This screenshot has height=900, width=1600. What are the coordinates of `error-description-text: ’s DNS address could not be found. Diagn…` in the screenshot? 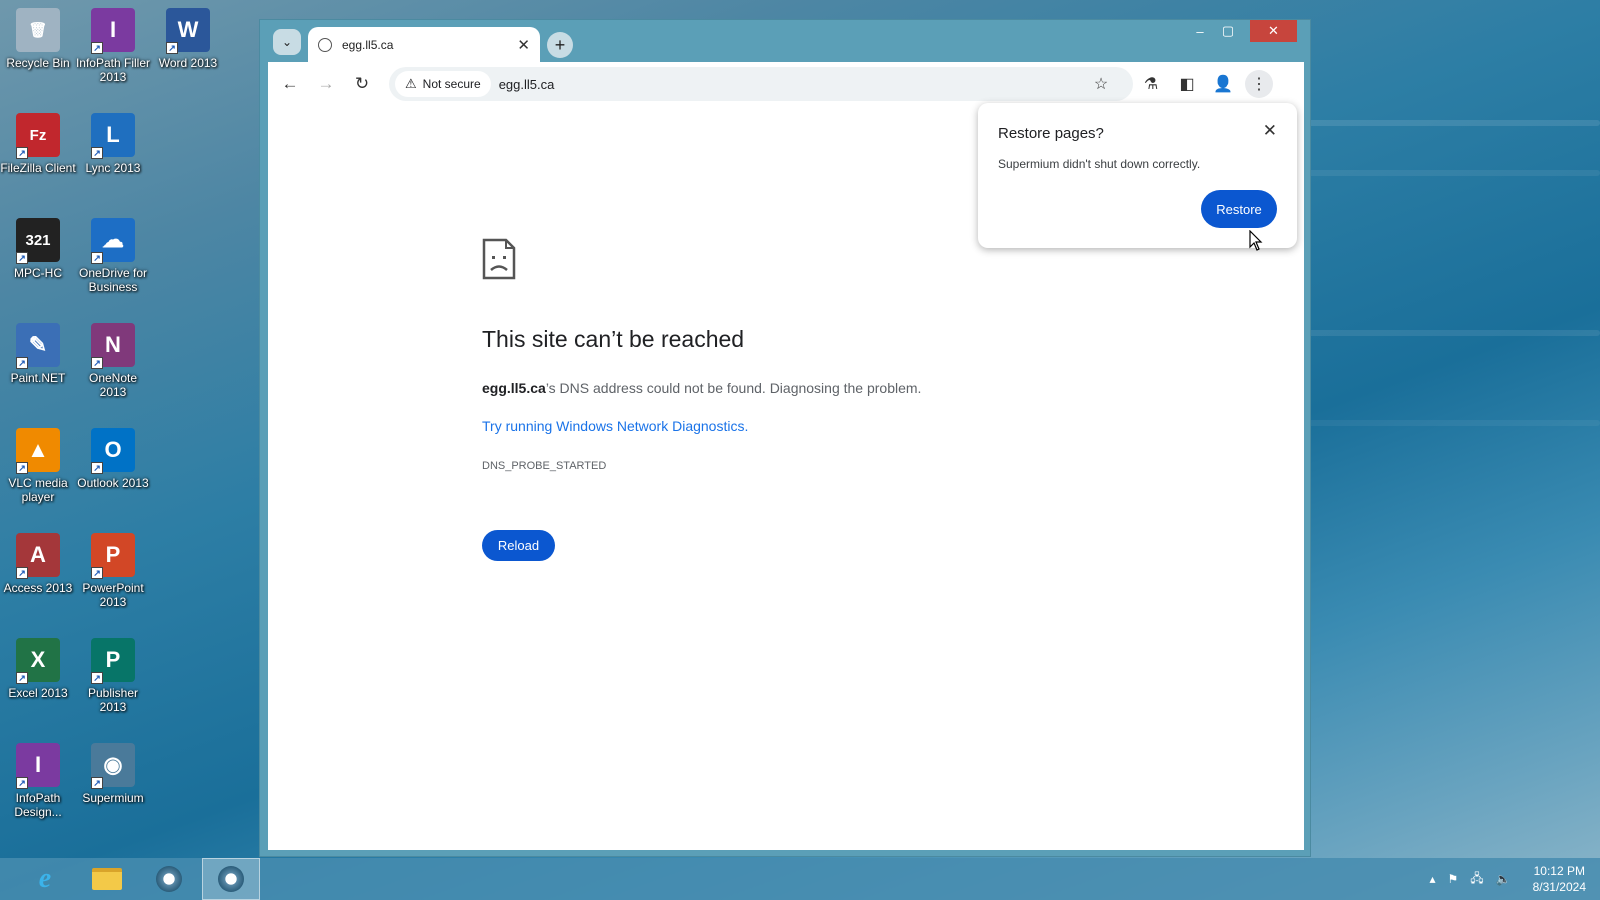 It's located at (733, 388).